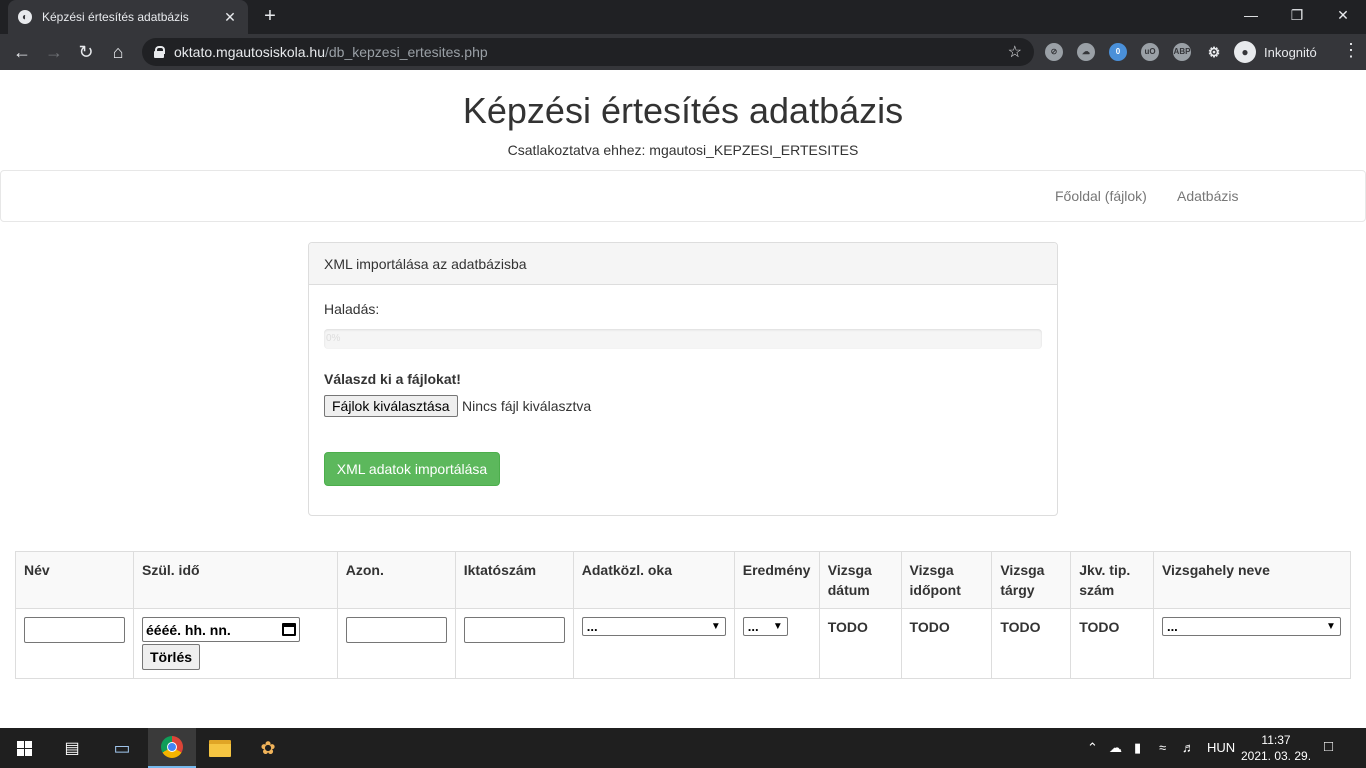 The height and width of the screenshot is (768, 1366). I want to click on exam-time-todo: TODO, so click(946, 643).